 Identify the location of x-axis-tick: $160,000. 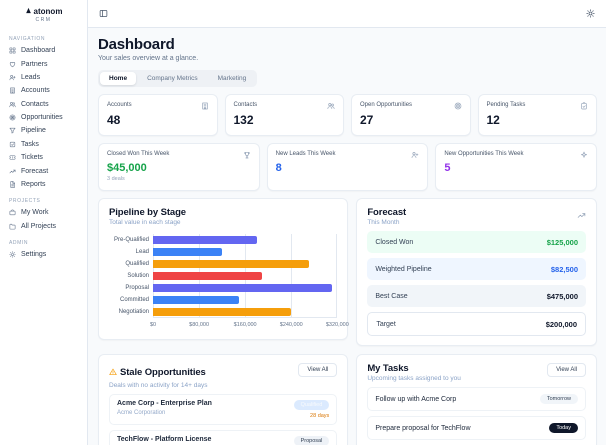
(245, 325).